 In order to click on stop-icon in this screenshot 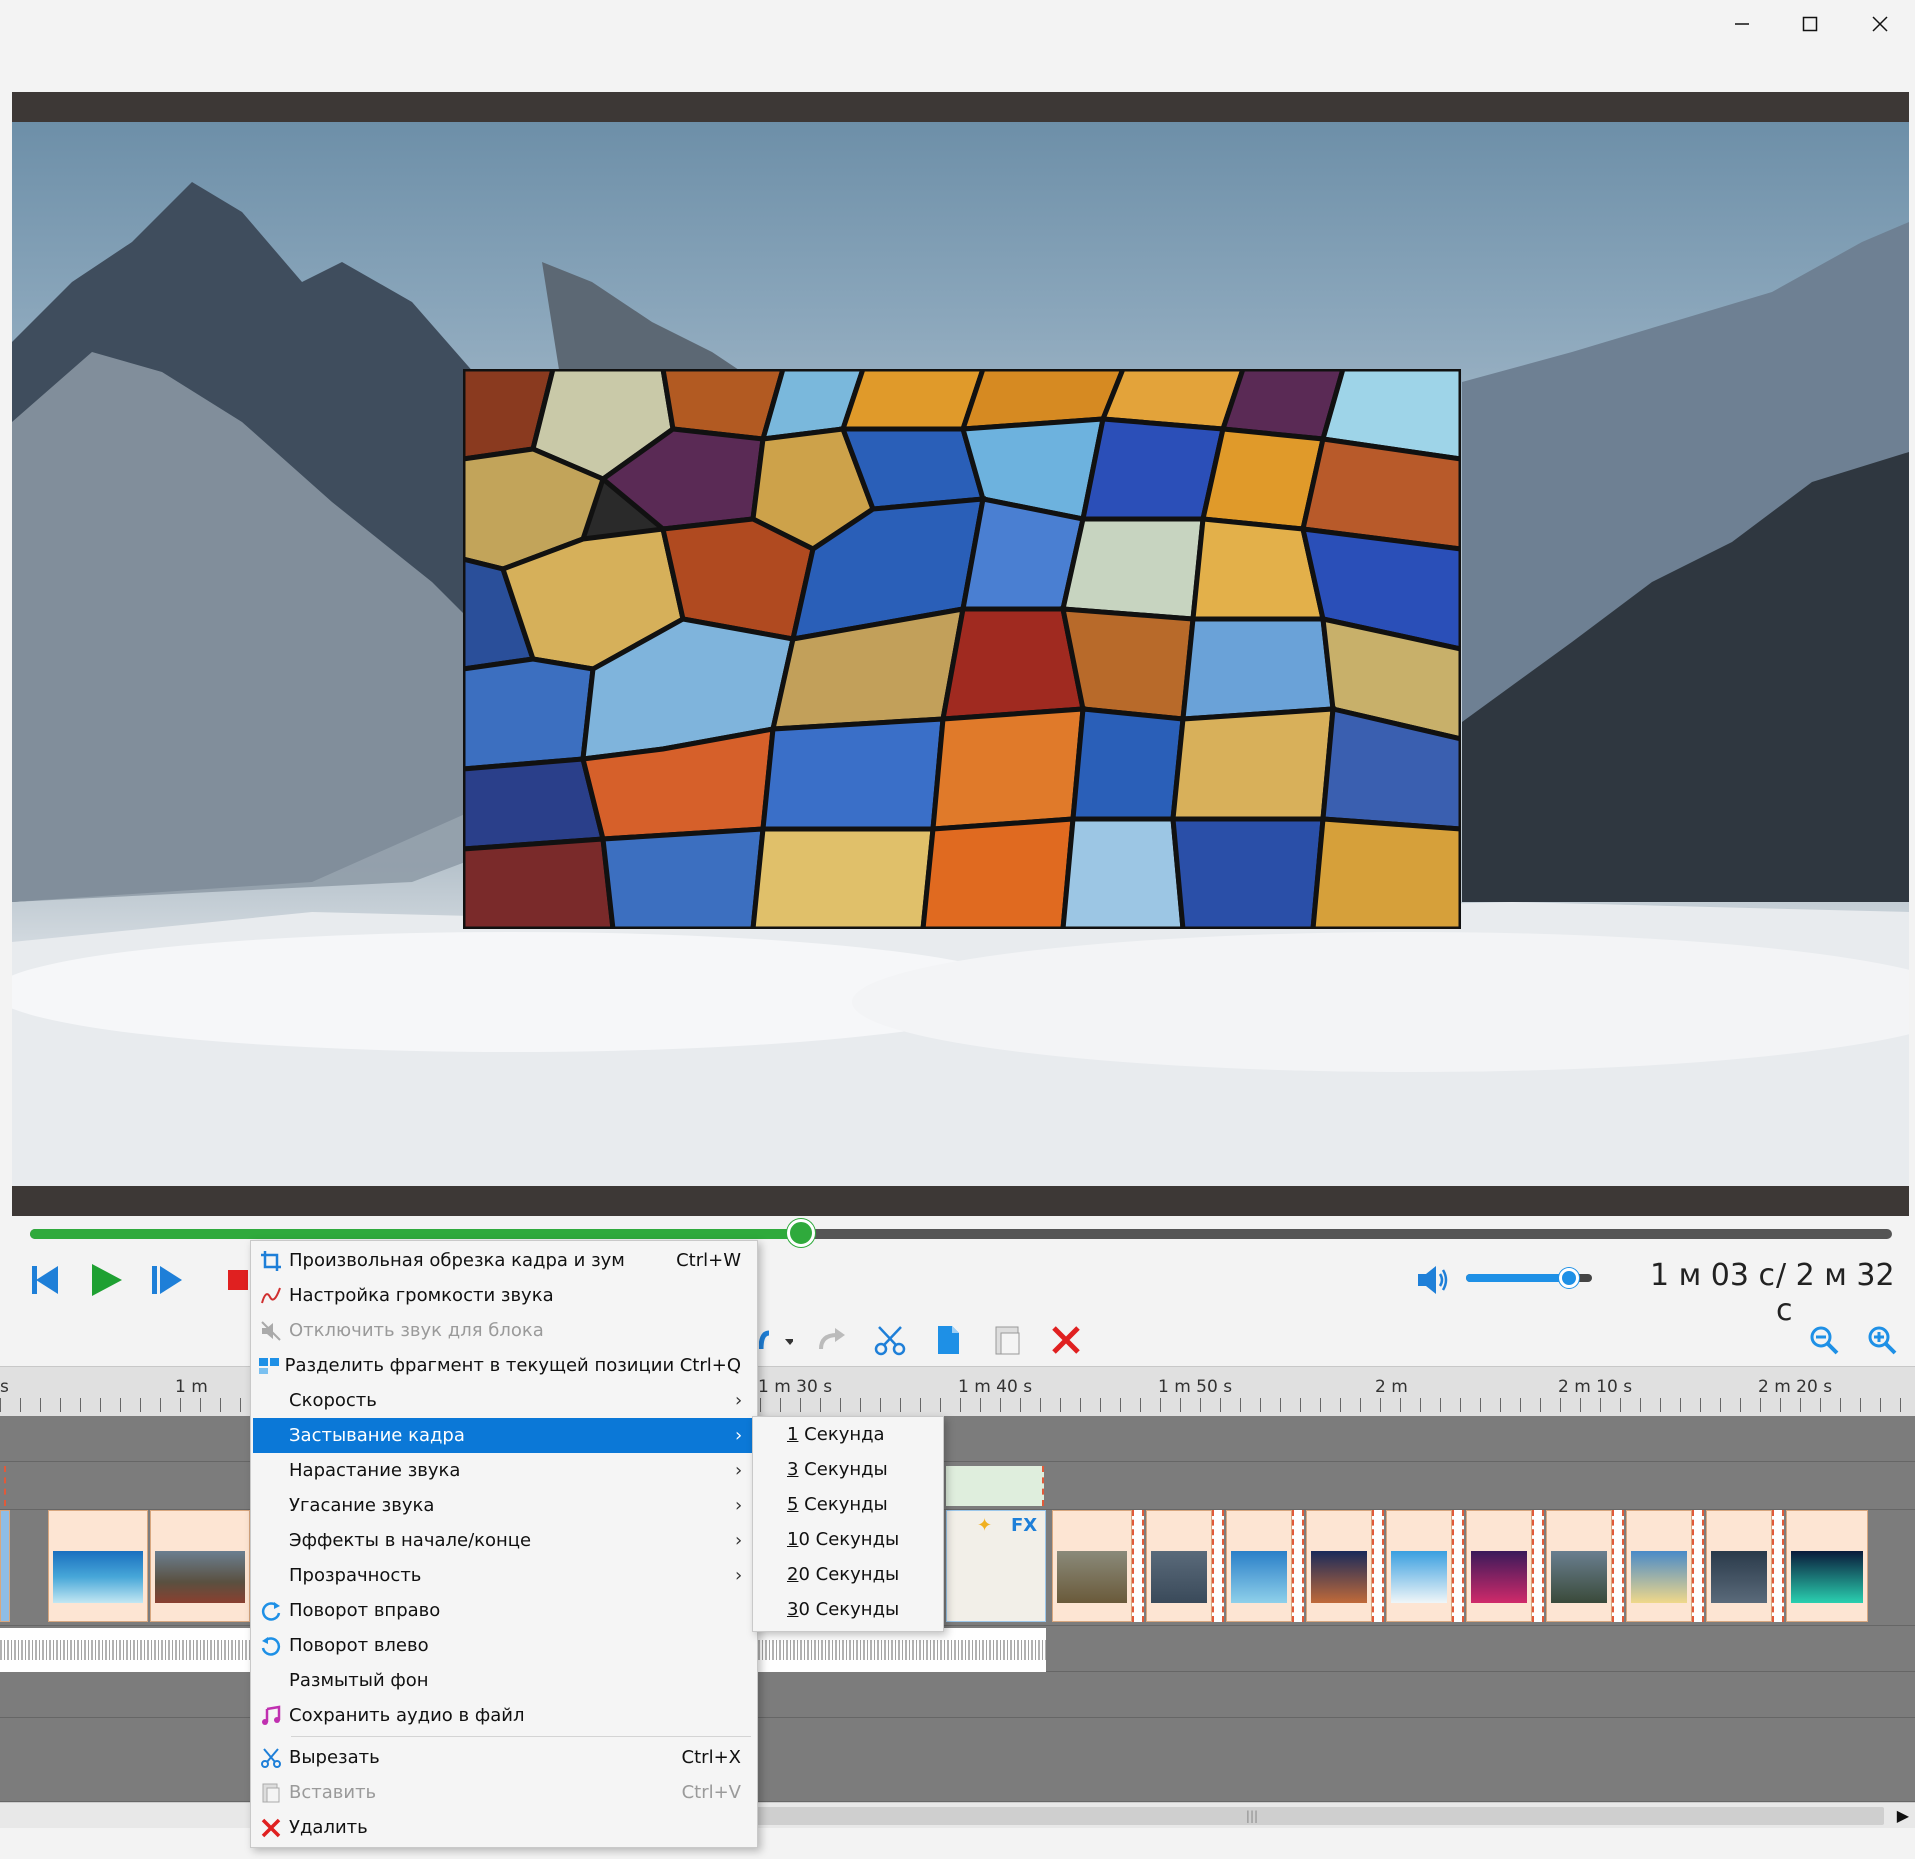, I will do `click(238, 1280)`.